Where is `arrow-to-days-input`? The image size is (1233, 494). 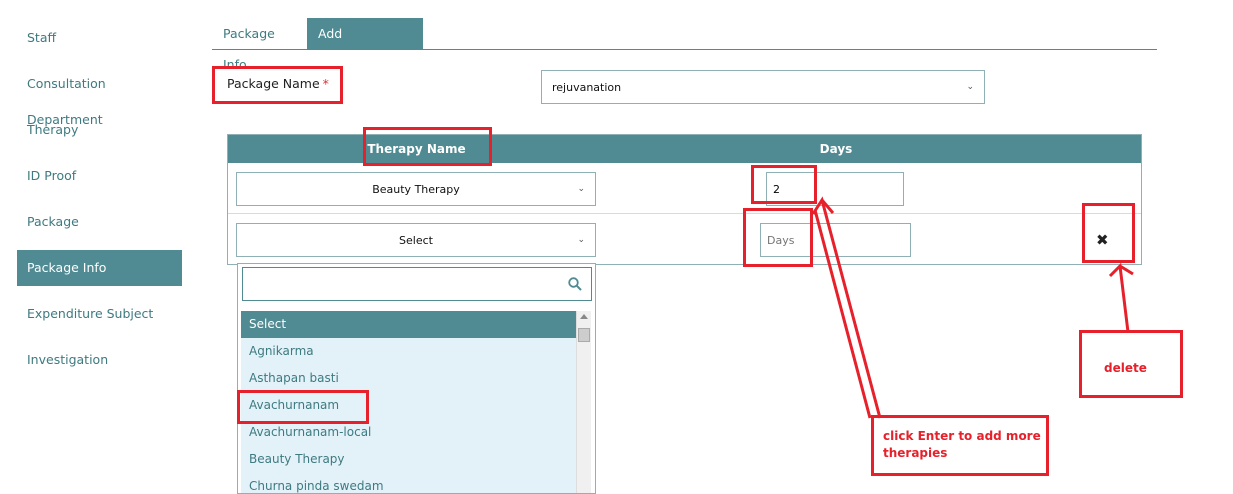
arrow-to-days-input is located at coordinates (846, 307).